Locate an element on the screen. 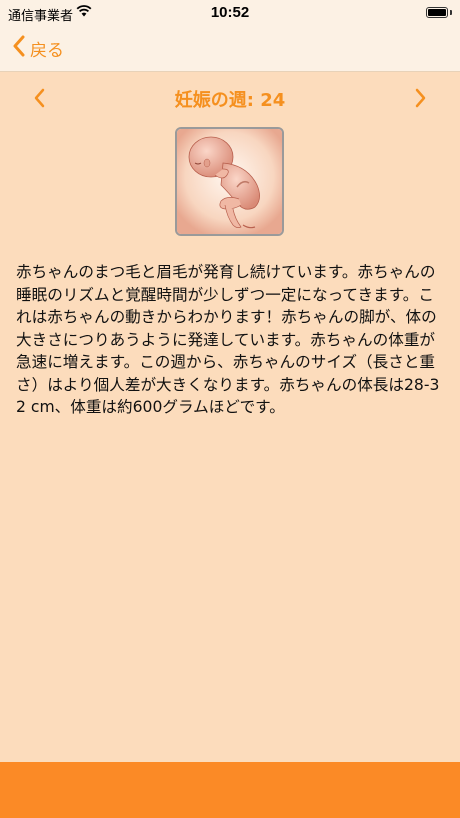 The image size is (460, 818). status-time: 10:52 is located at coordinates (230, 12).